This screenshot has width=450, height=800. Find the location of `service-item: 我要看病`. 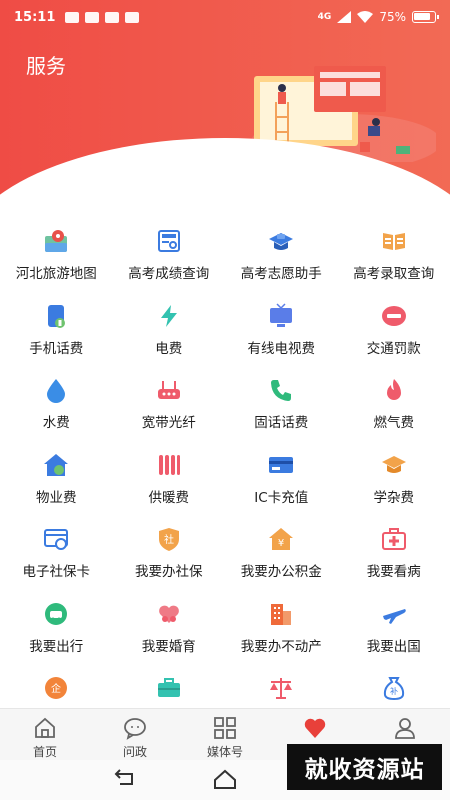

service-item: 我要看病 is located at coordinates (394, 557).